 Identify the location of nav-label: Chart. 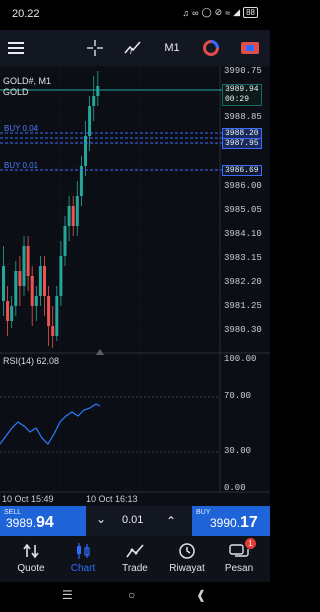
(83, 568).